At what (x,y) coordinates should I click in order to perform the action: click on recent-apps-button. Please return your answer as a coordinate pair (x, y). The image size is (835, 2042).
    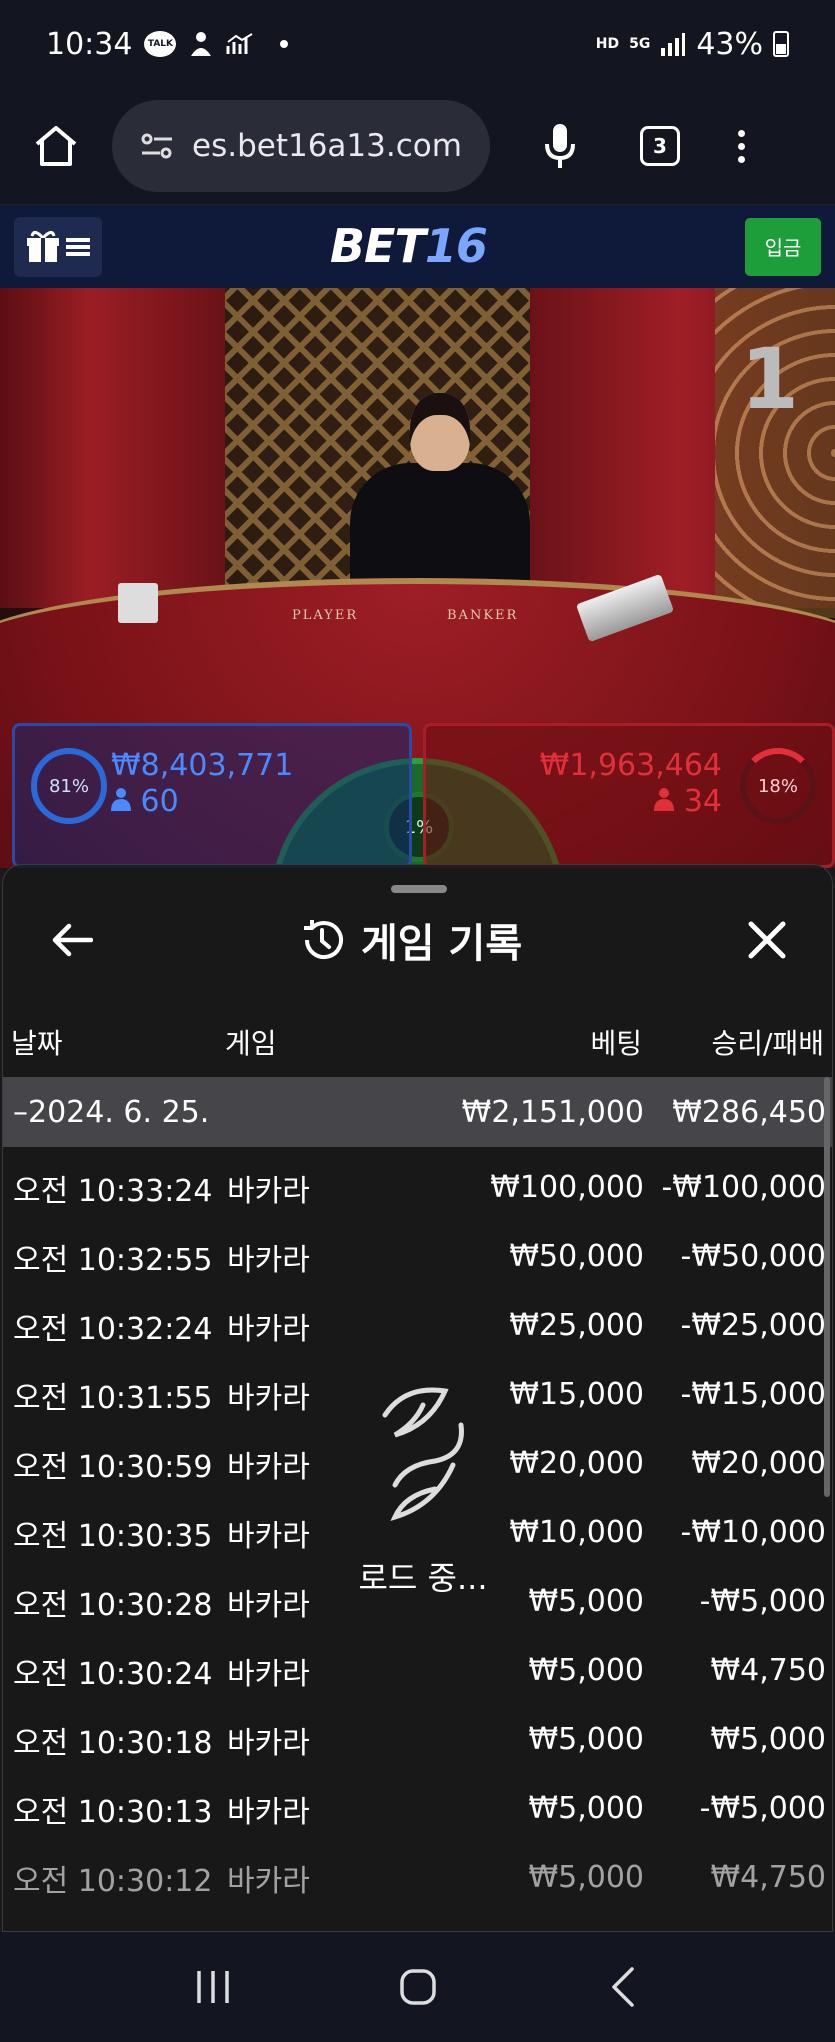
    Looking at the image, I should click on (213, 1987).